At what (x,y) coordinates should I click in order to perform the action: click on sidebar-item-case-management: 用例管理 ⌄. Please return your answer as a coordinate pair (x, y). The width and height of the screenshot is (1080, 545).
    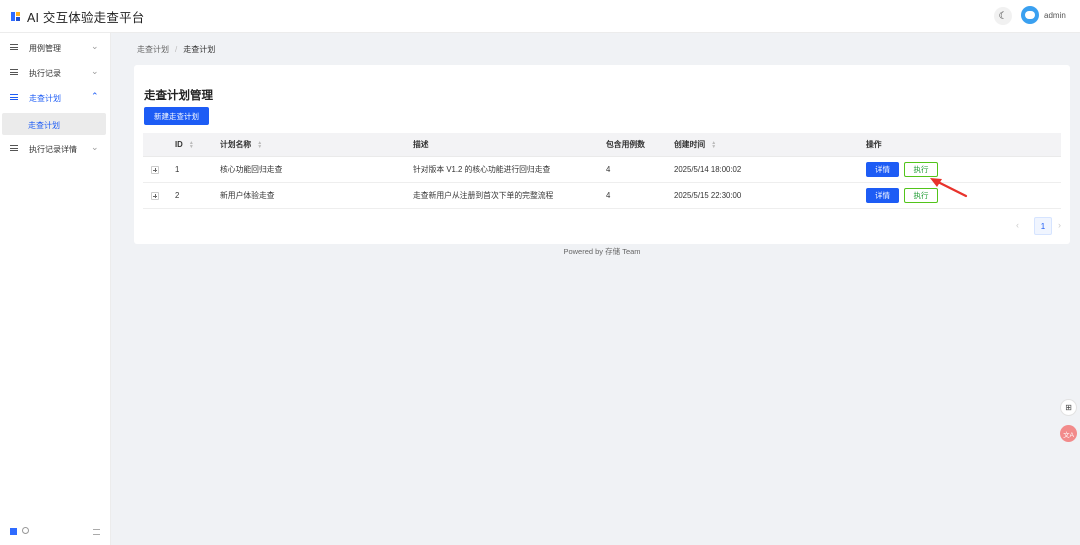
    Looking at the image, I should click on (55, 47).